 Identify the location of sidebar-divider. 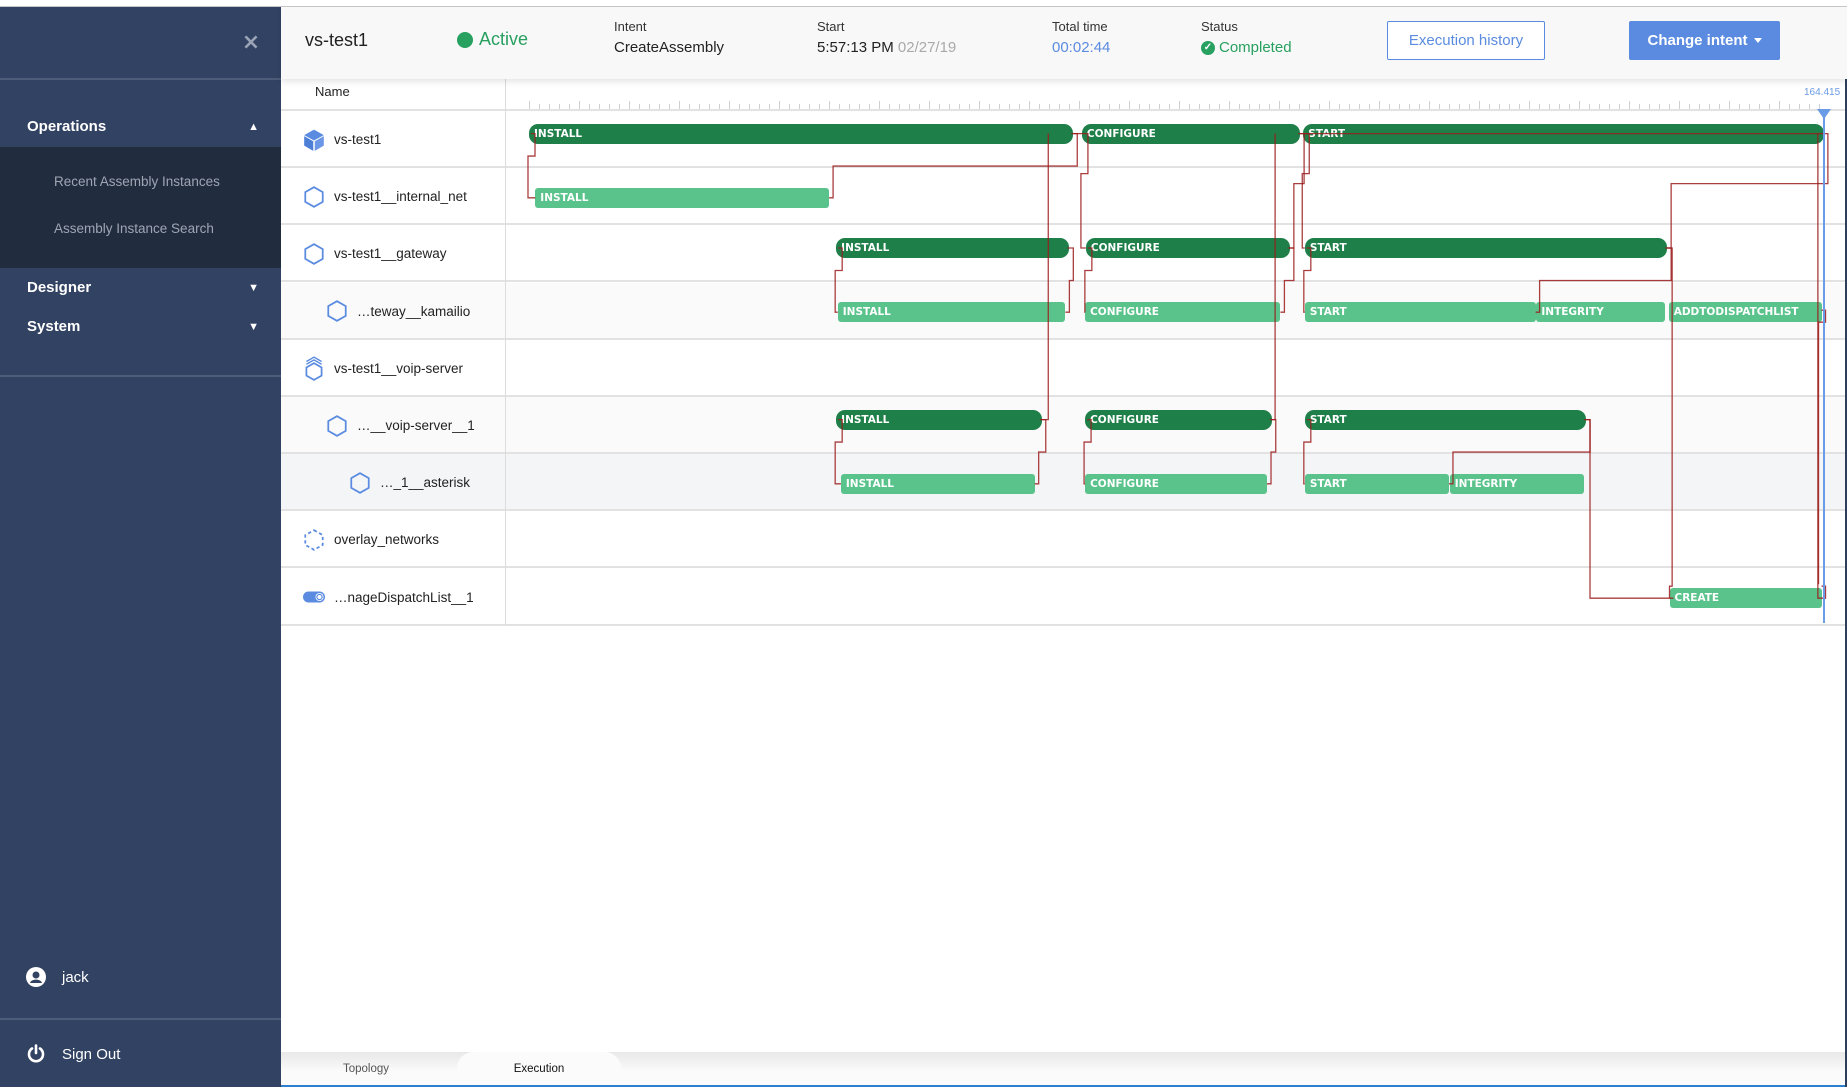
(140, 376).